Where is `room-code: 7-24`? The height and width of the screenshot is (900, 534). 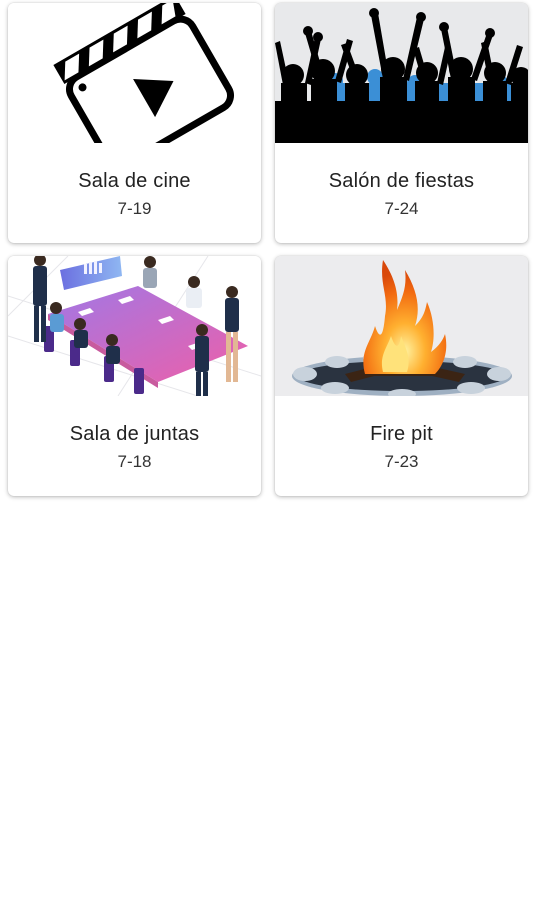
room-code: 7-24 is located at coordinates (401, 208).